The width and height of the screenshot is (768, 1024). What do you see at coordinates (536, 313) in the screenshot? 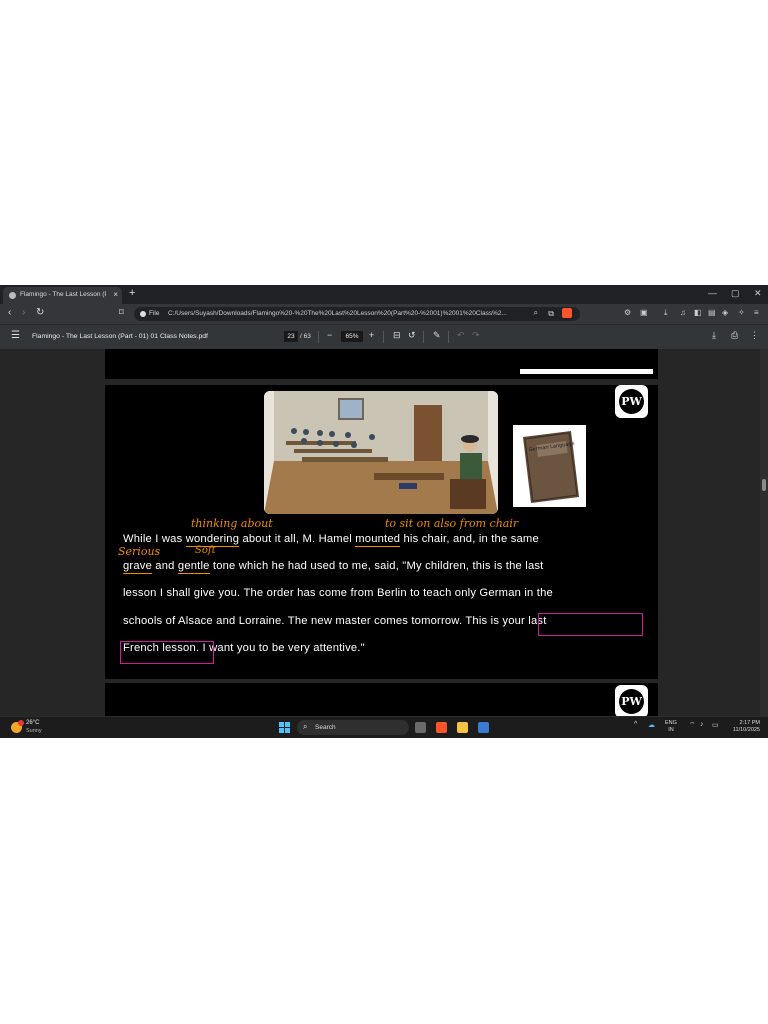
I see `zoom-icon: ⌕` at bounding box center [536, 313].